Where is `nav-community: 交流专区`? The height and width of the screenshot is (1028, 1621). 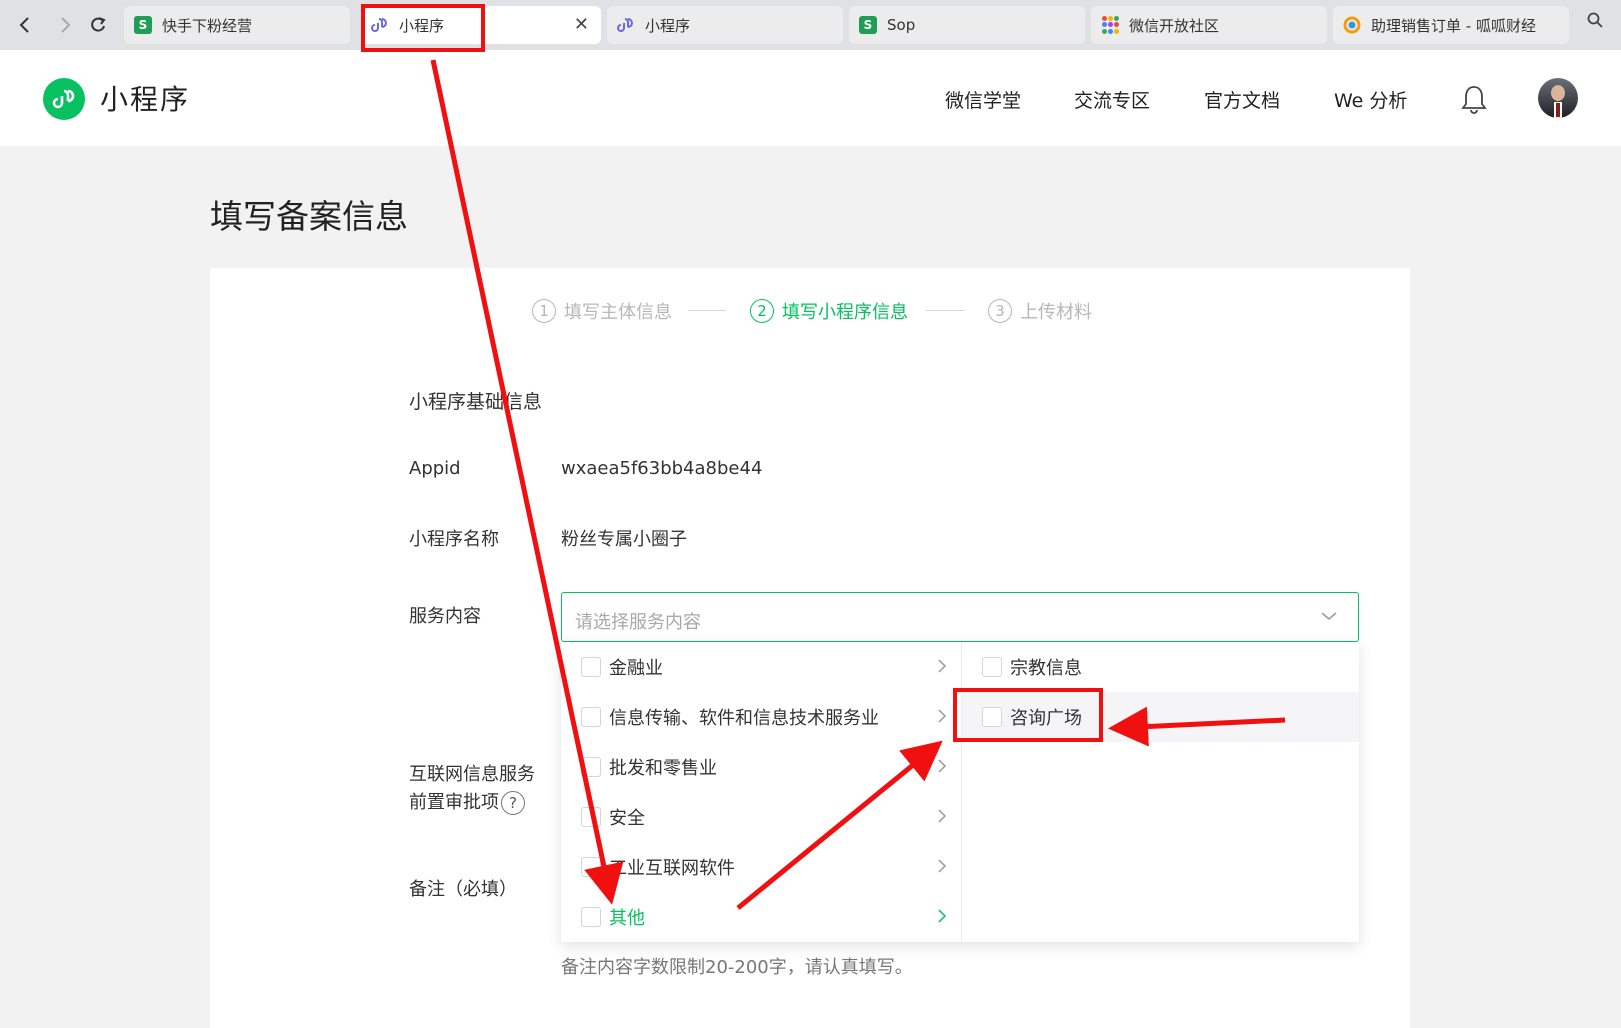 nav-community: 交流专区 is located at coordinates (1112, 99).